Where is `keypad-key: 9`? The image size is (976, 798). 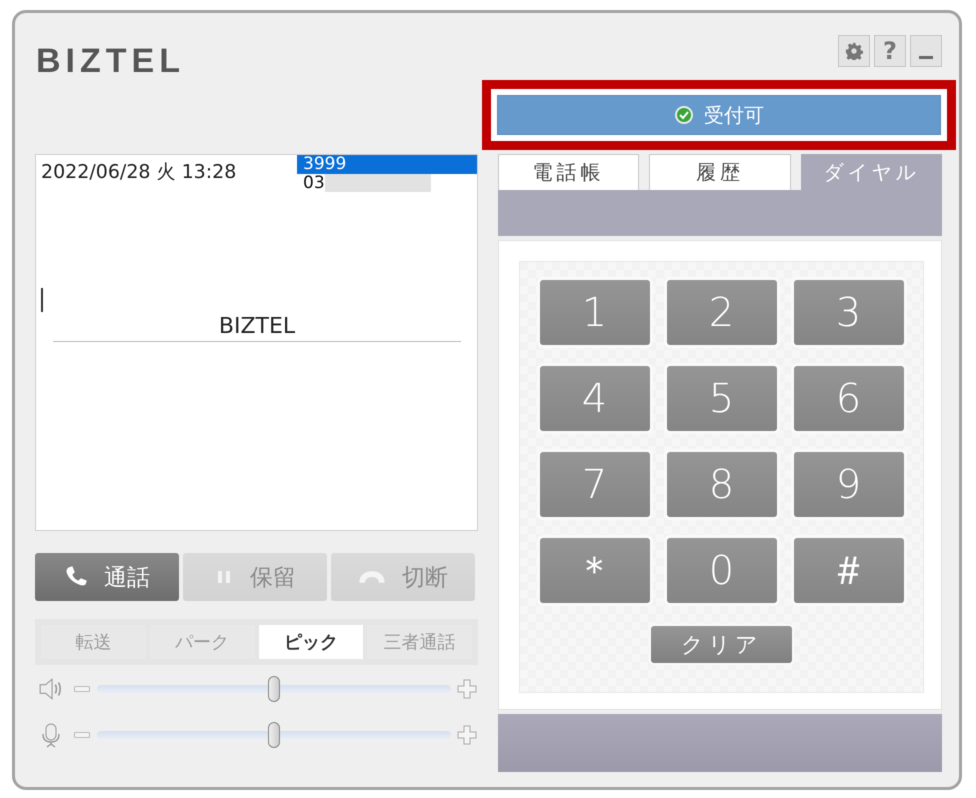 keypad-key: 9 is located at coordinates (849, 484).